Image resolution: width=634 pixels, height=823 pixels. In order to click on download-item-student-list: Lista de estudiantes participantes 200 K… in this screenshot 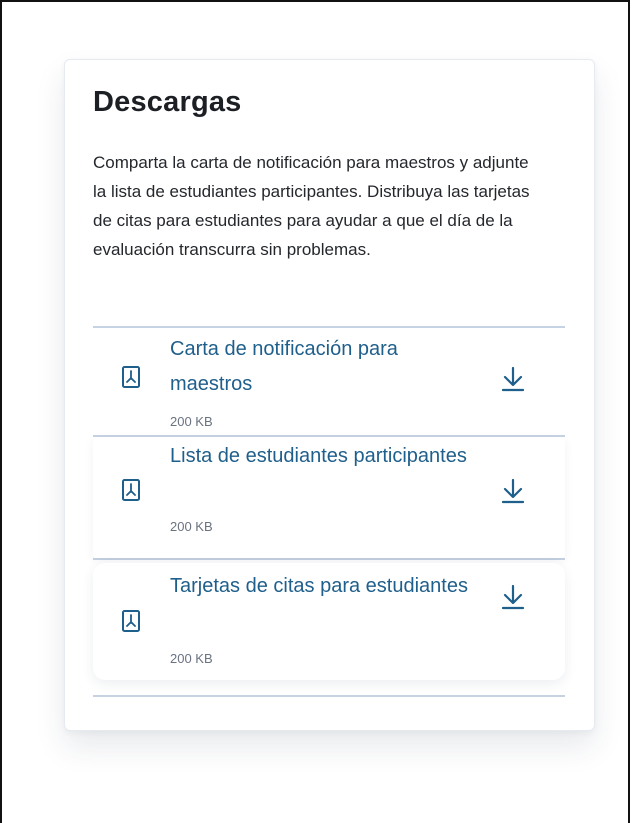, I will do `click(329, 497)`.